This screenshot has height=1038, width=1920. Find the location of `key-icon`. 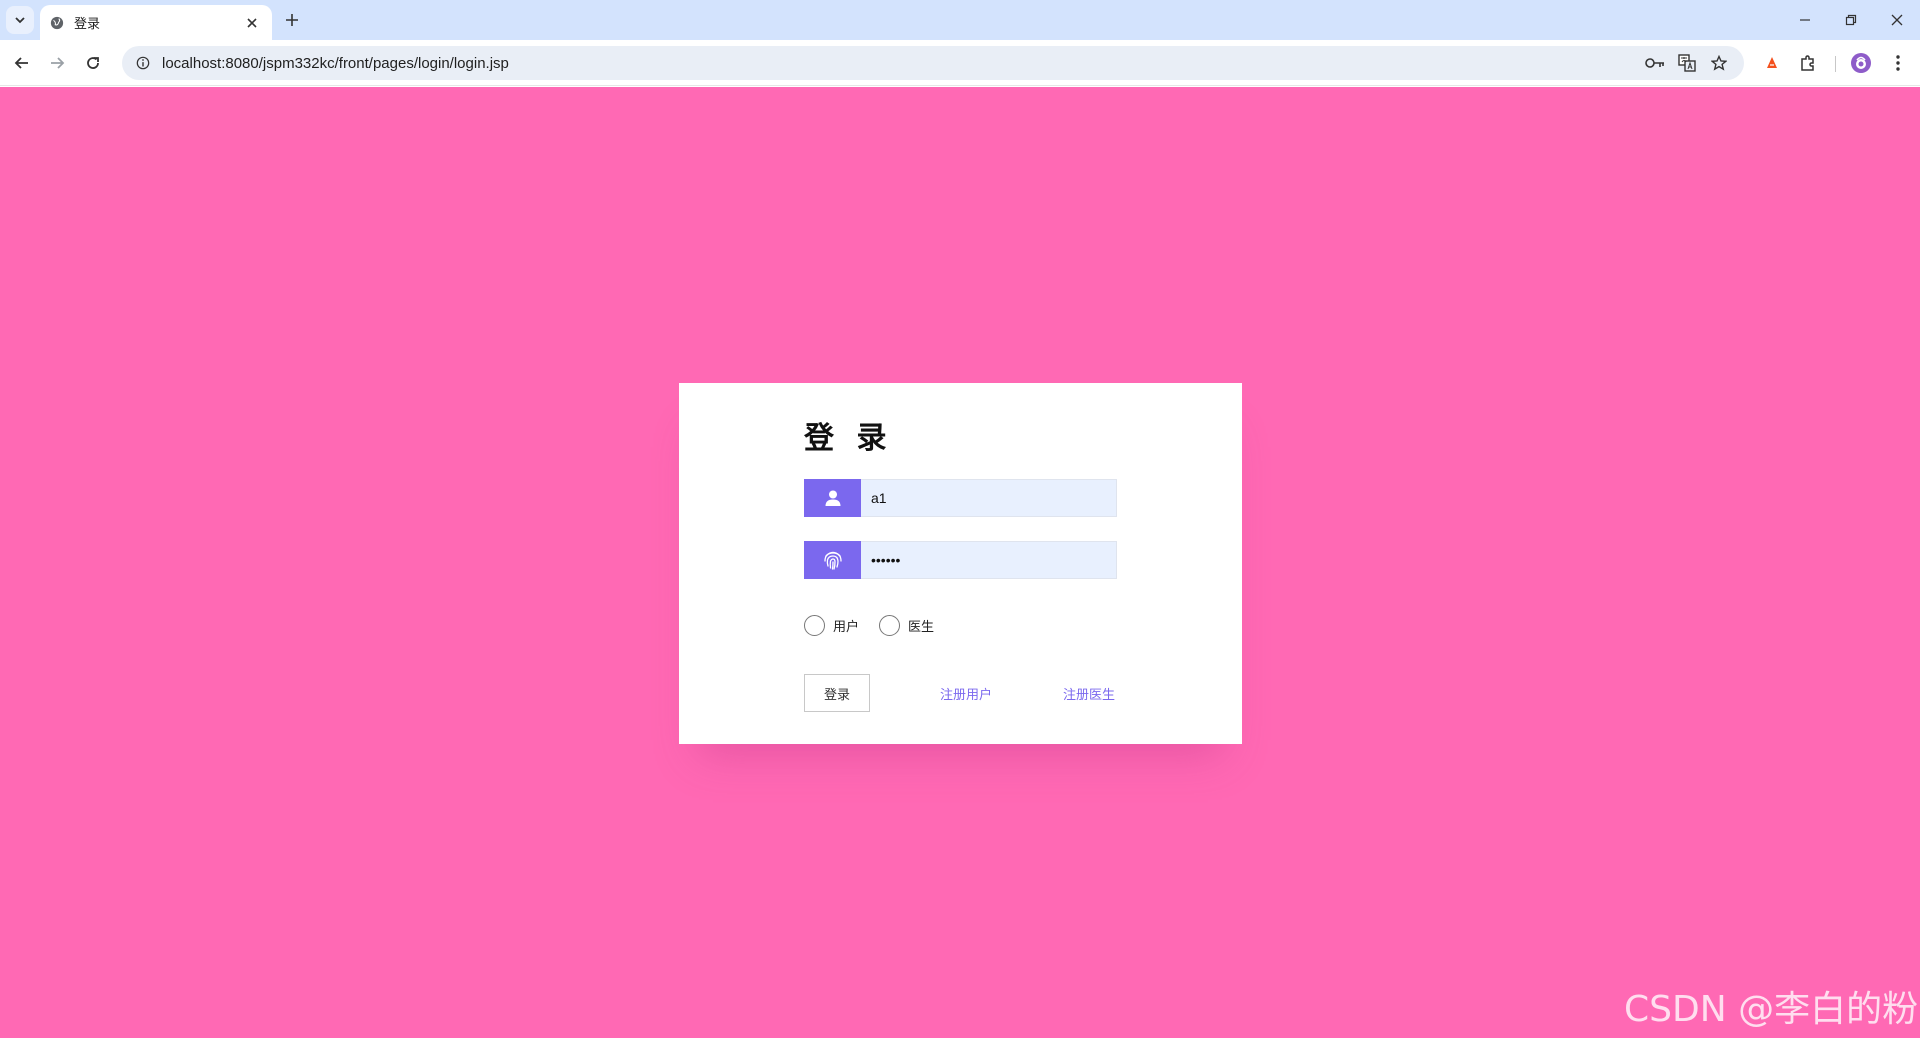

key-icon is located at coordinates (1655, 63).